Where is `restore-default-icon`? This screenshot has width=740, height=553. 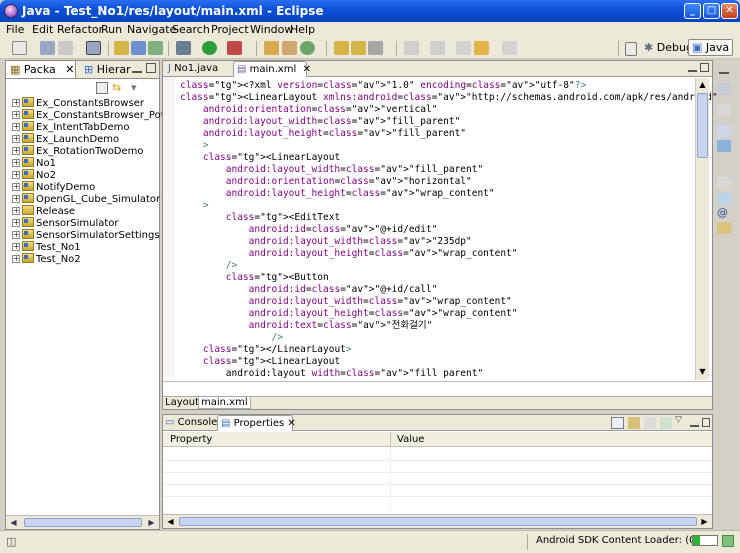 restore-default-icon is located at coordinates (650, 423).